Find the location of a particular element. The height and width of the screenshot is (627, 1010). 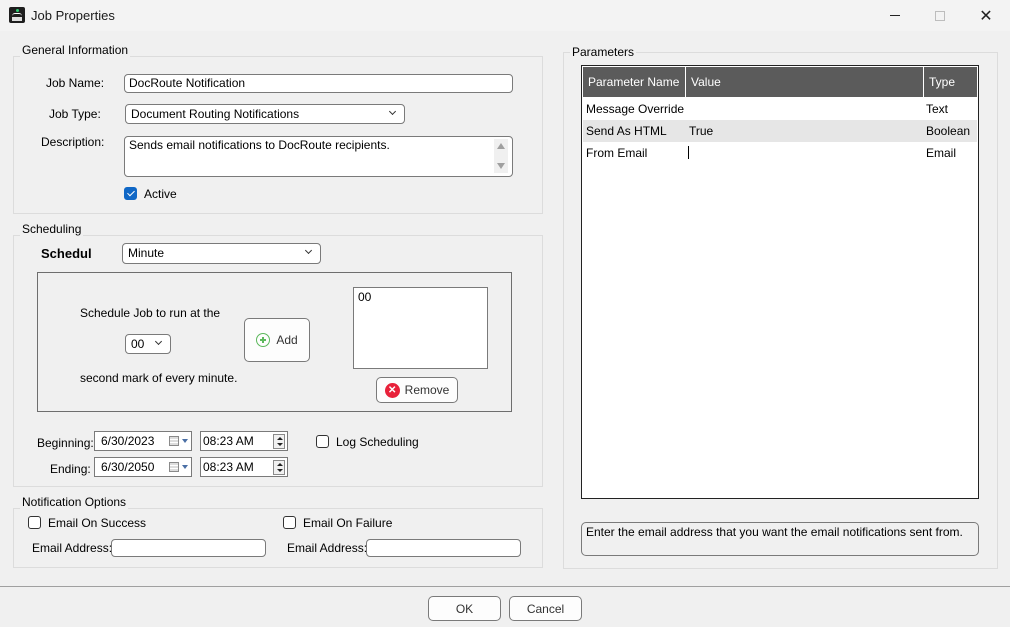

param-type: Boolean is located at coordinates (948, 131).